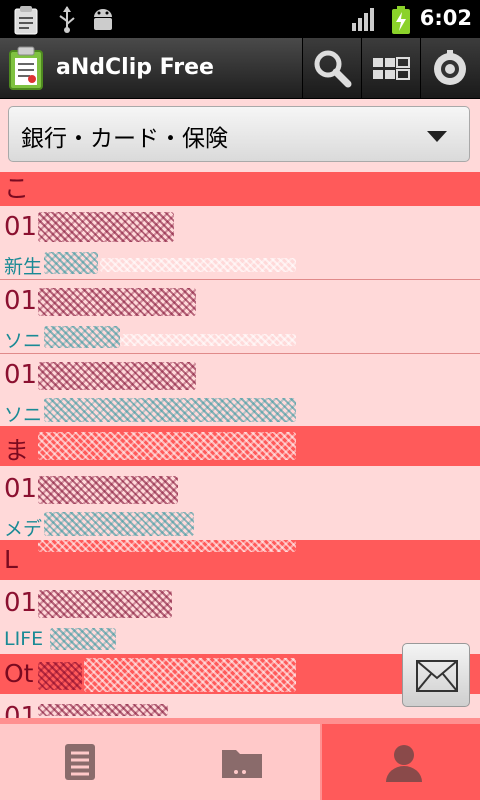  What do you see at coordinates (445, 18) in the screenshot?
I see `status-time: 6:02` at bounding box center [445, 18].